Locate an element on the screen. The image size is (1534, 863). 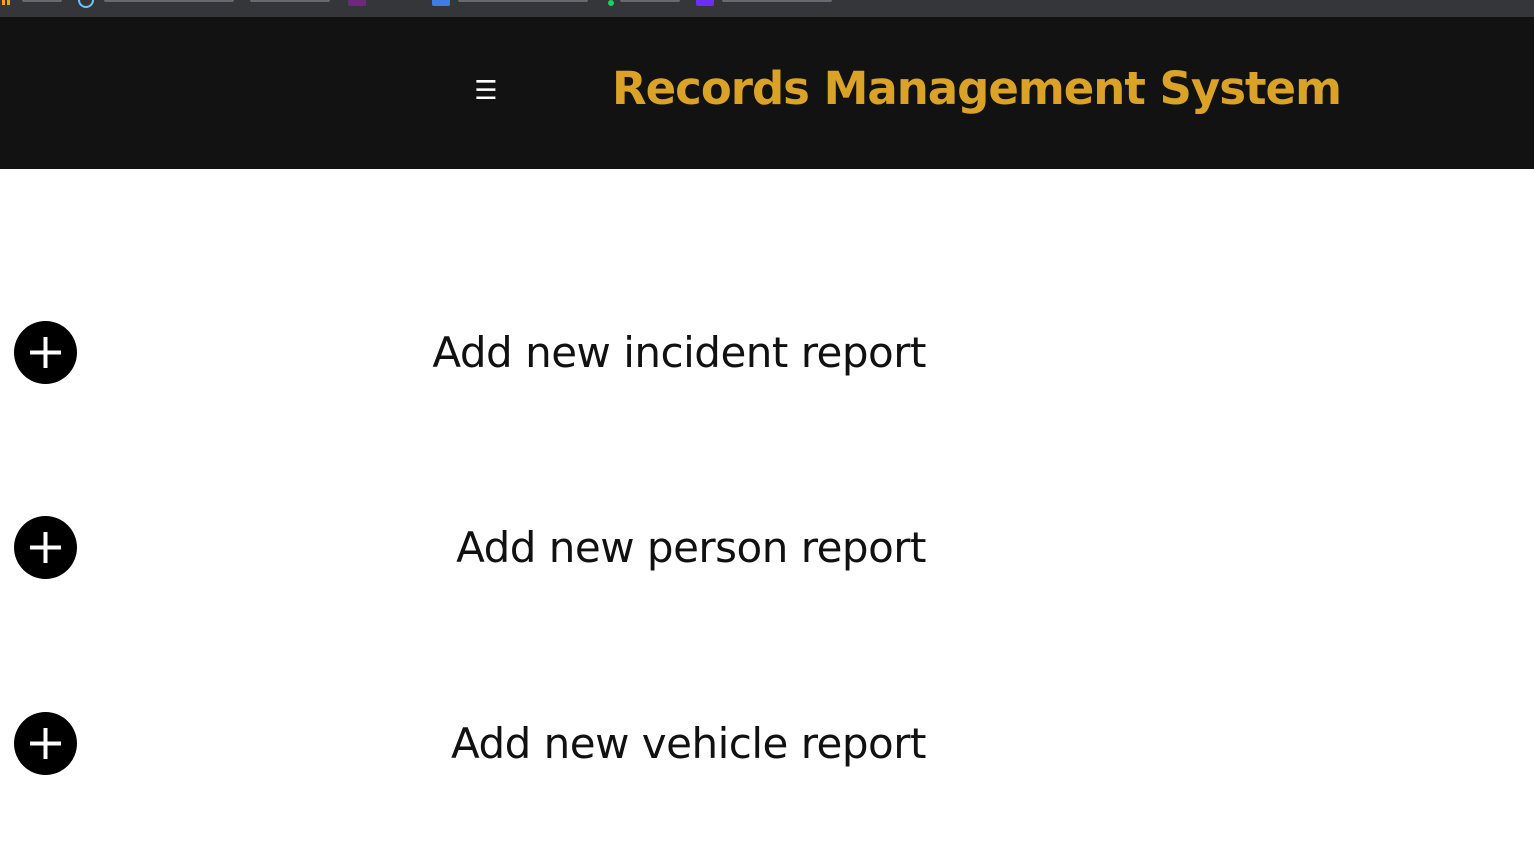
page-title: Records Management System is located at coordinates (977, 88).